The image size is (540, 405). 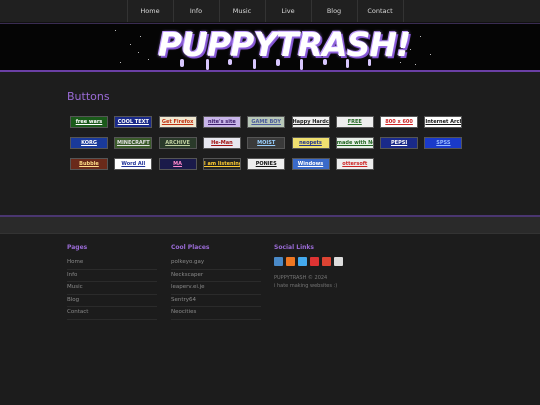 What do you see at coordinates (278, 261) in the screenshot?
I see `photo-icon` at bounding box center [278, 261].